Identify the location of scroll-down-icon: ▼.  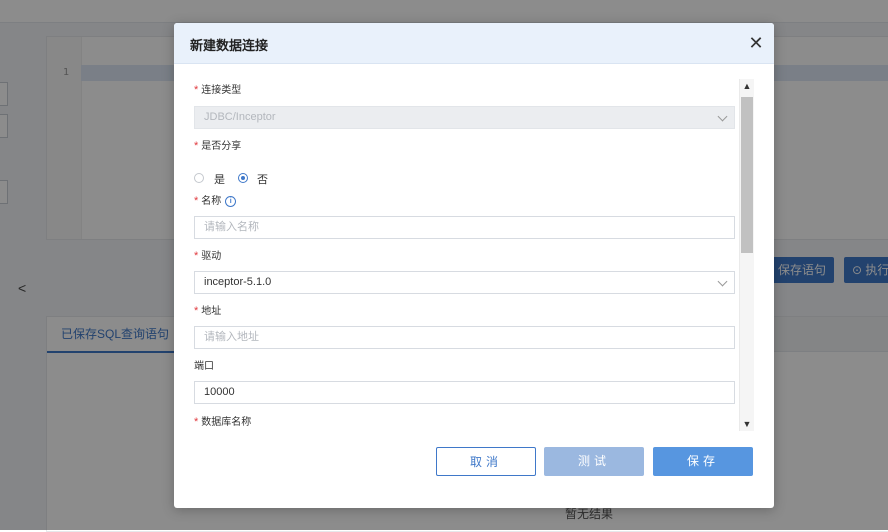
(747, 424).